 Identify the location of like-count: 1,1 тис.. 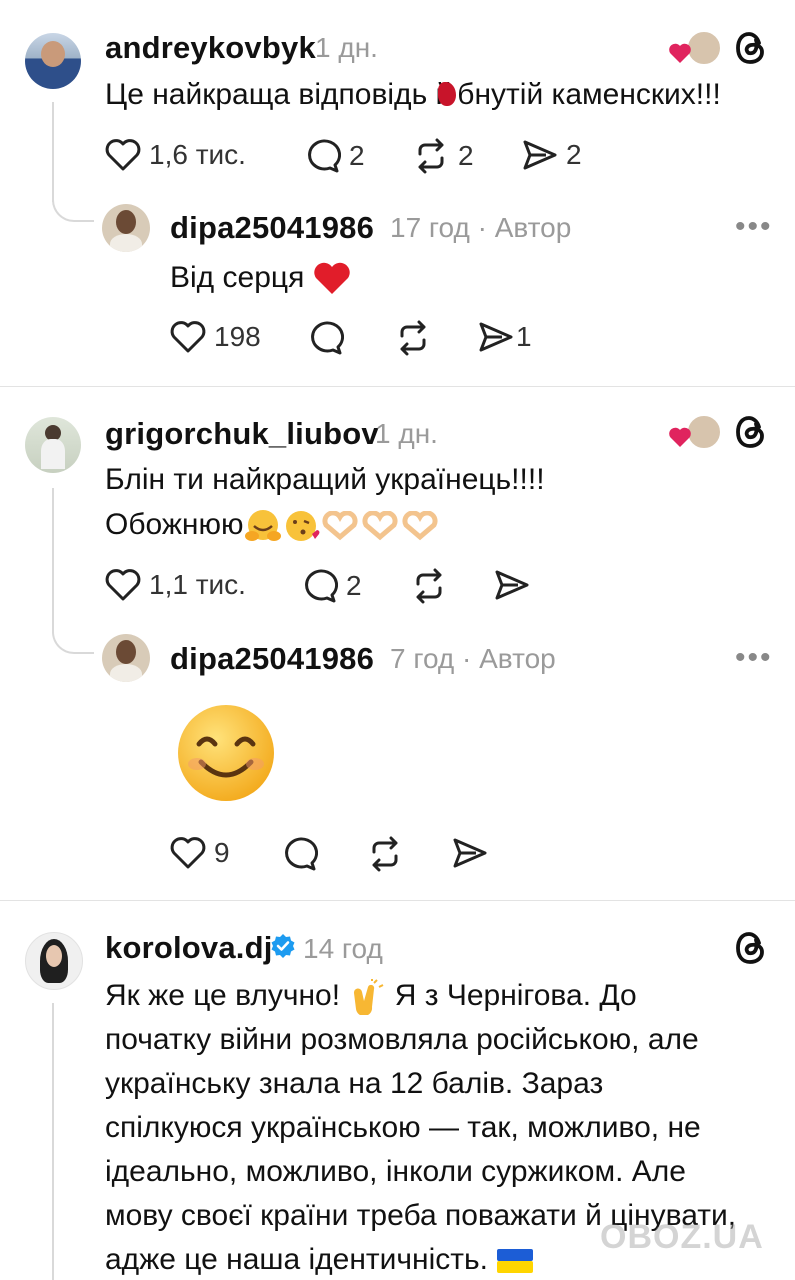
(197, 584).